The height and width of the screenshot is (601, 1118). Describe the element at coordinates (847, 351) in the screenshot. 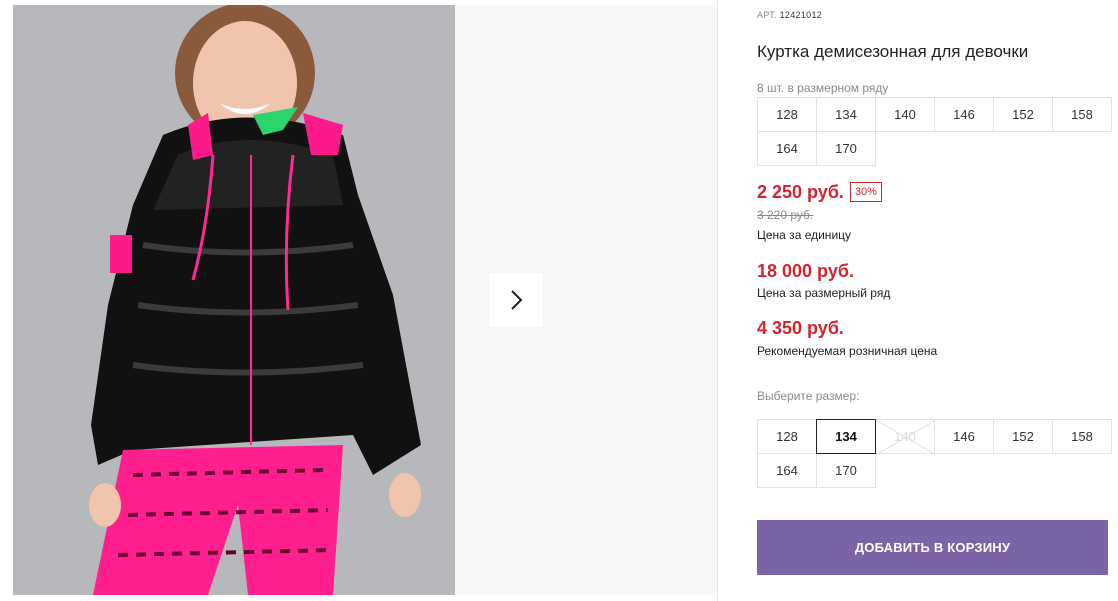

I see `retail-price-caption: Рекомендуемая розничная цена` at that location.